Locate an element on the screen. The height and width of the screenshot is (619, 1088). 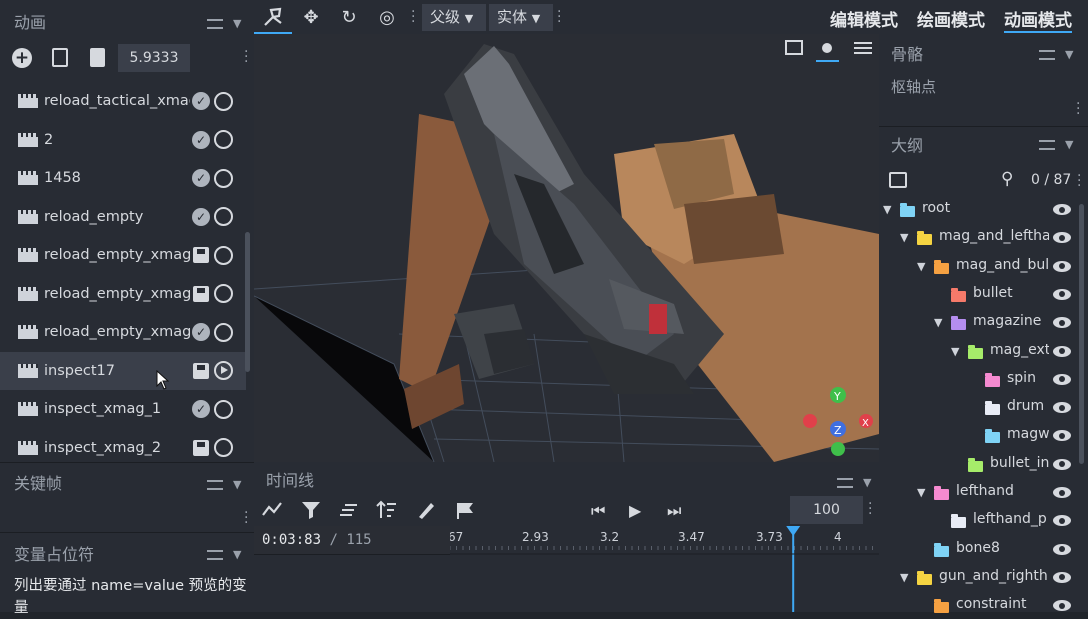
animation-list-item: inspect_xmag_1 ✓ is located at coordinates (123, 409).